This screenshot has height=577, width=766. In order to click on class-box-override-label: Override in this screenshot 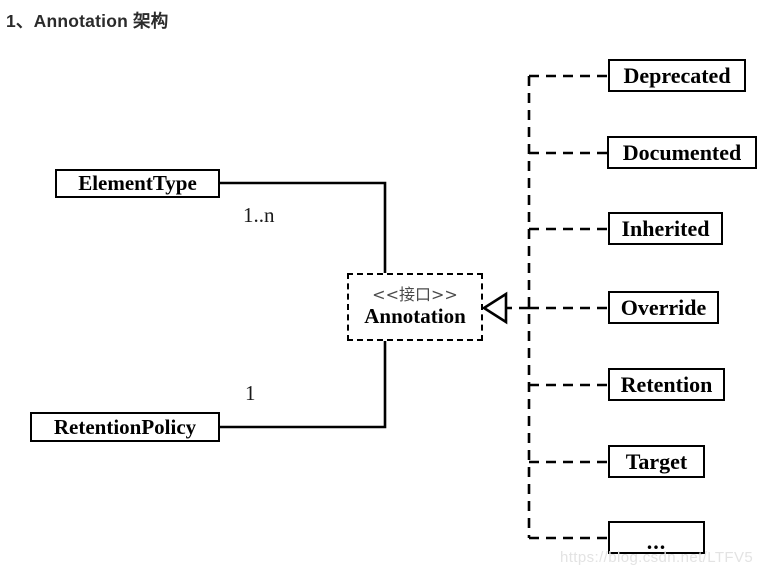, I will do `click(663, 307)`.